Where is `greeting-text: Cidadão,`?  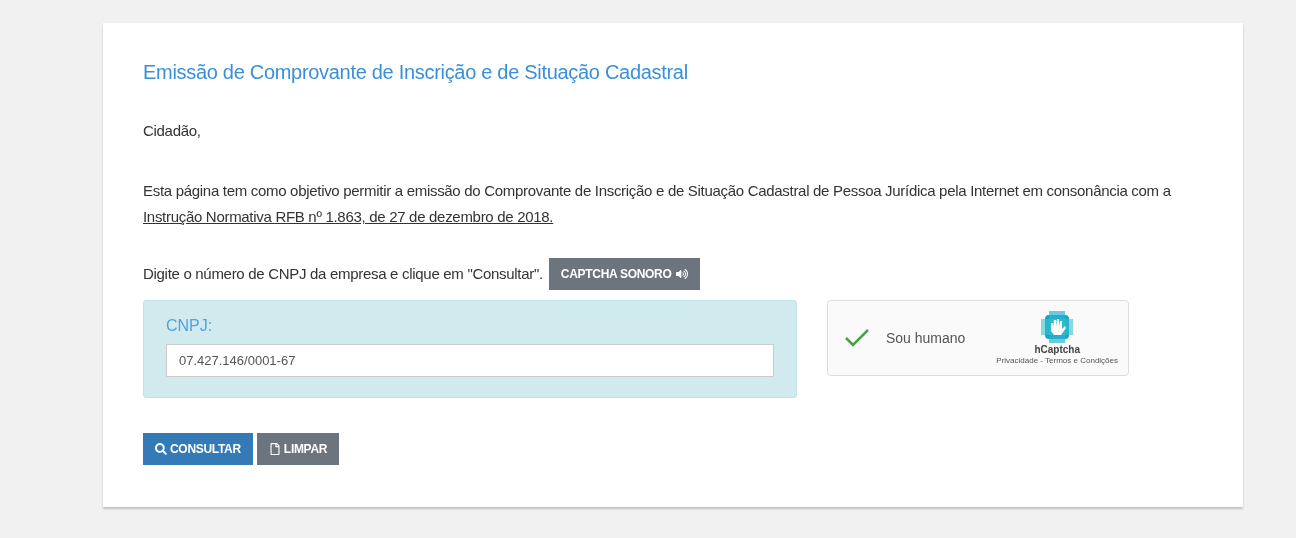
greeting-text: Cidadão, is located at coordinates (172, 131).